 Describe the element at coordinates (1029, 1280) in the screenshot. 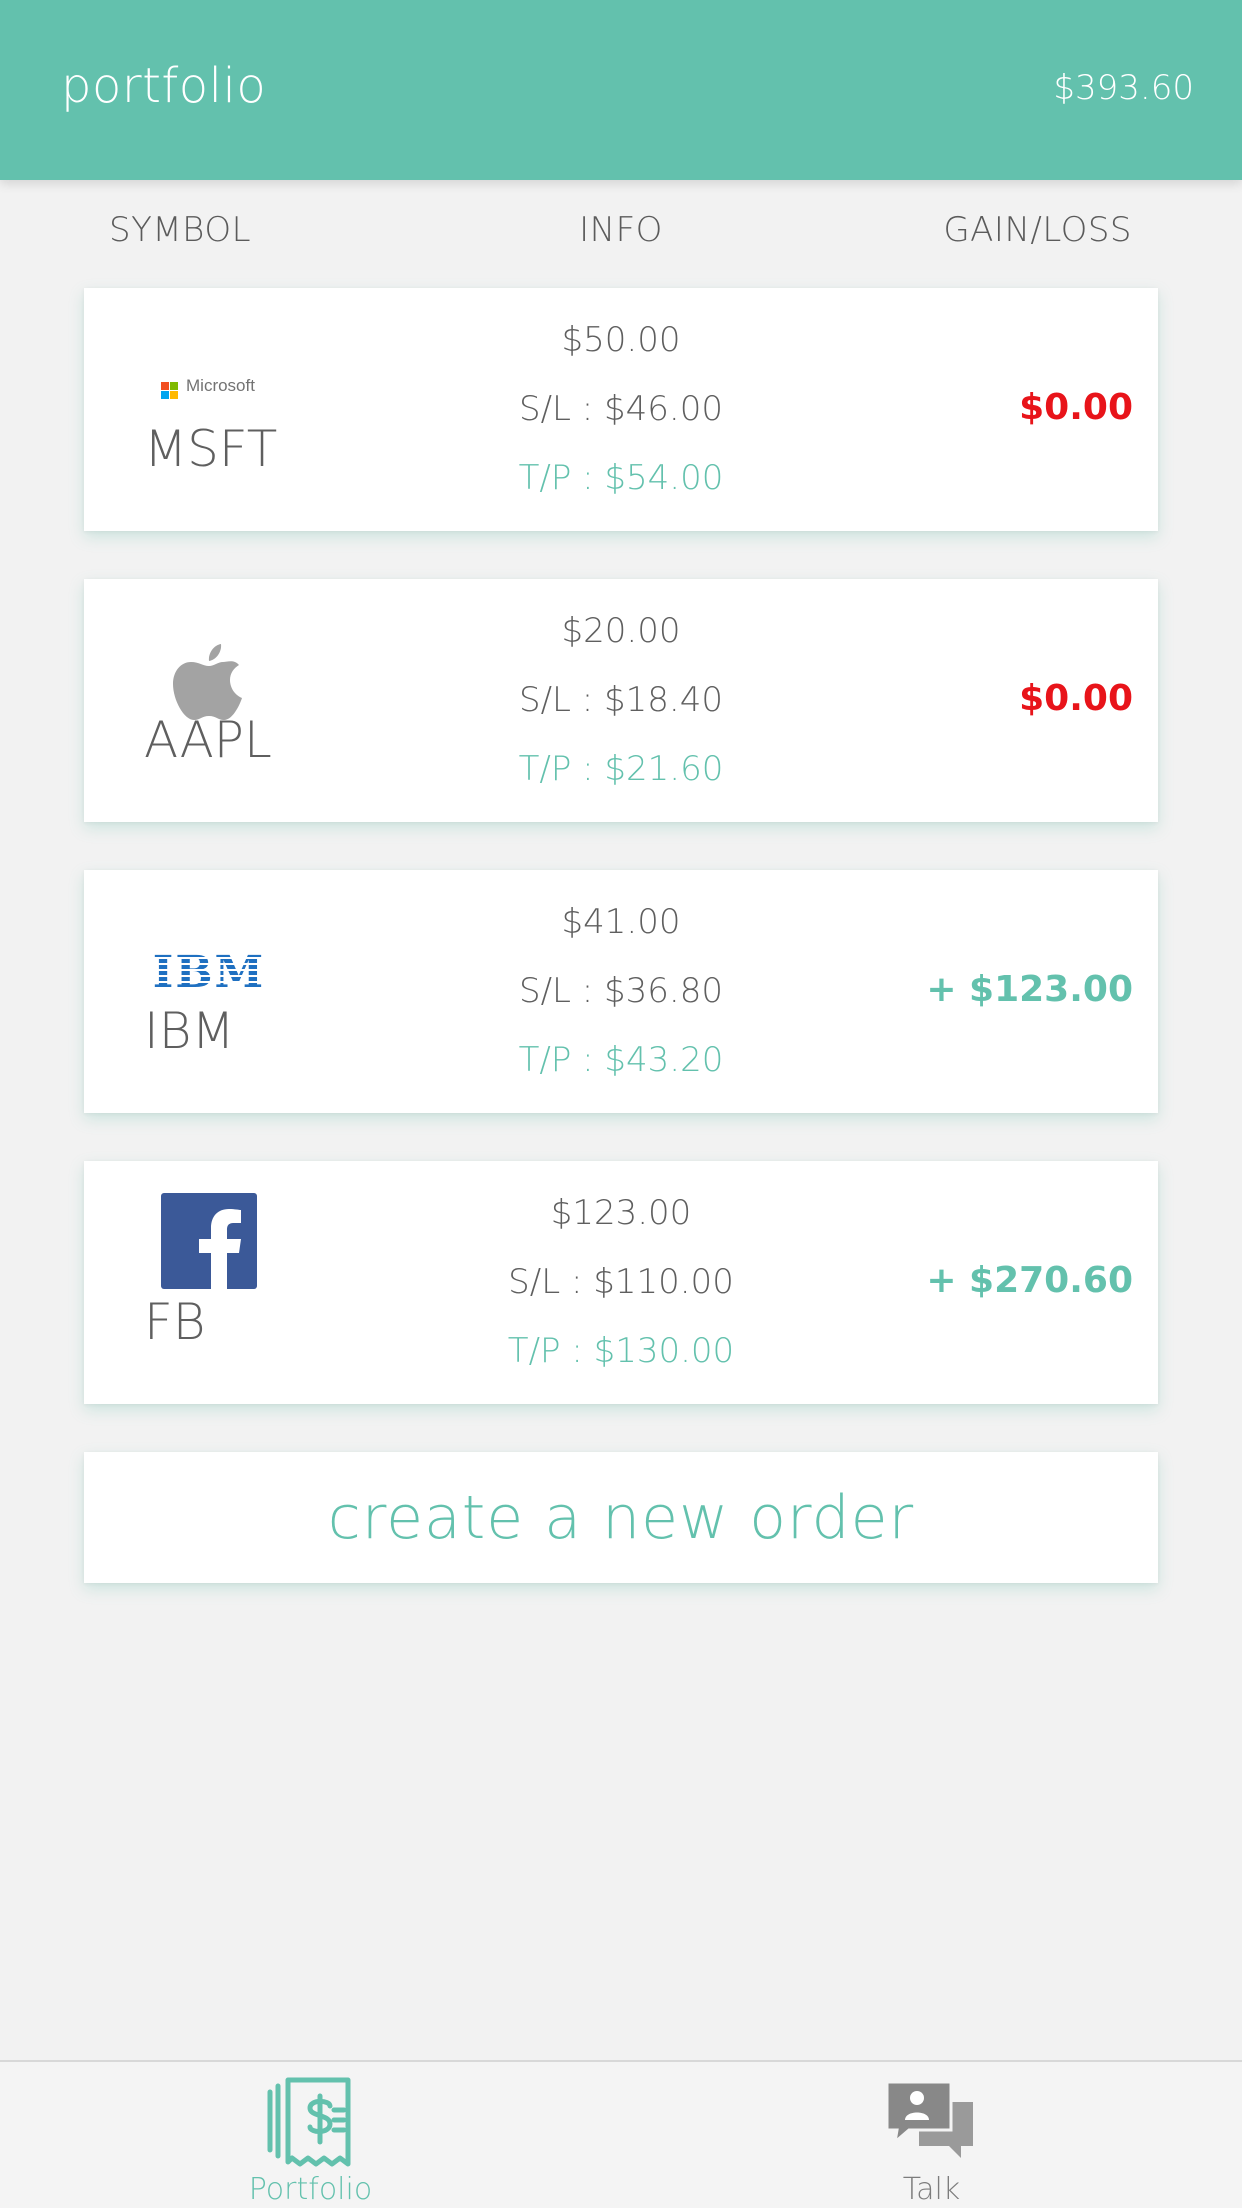

I see `gain-loss-value: + $270.60` at that location.